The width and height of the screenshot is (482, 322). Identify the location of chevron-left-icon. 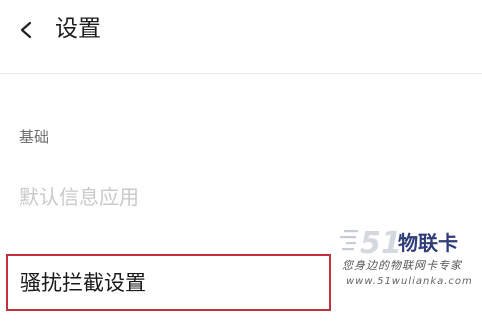
(26, 30).